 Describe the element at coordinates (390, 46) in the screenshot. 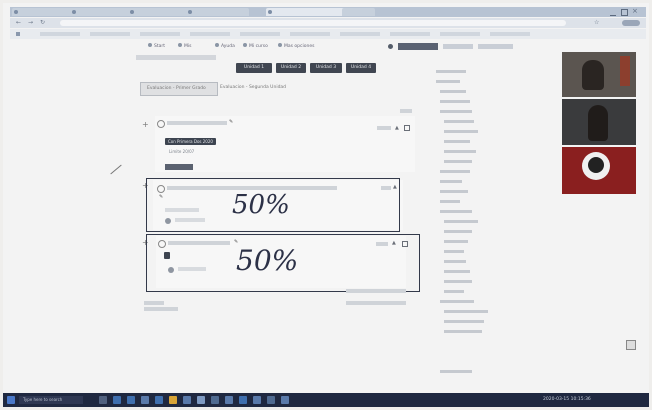

I see `settings-gear-icon` at that location.